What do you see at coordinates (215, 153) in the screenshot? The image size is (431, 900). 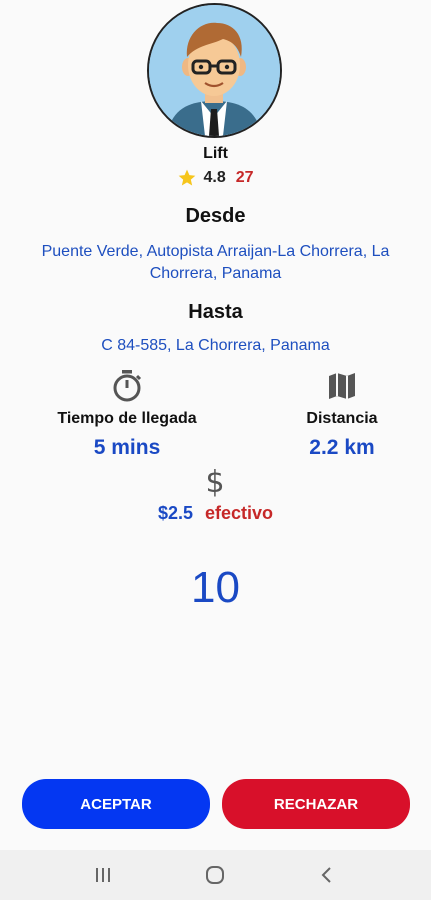 I see `driver-name: Lift` at bounding box center [215, 153].